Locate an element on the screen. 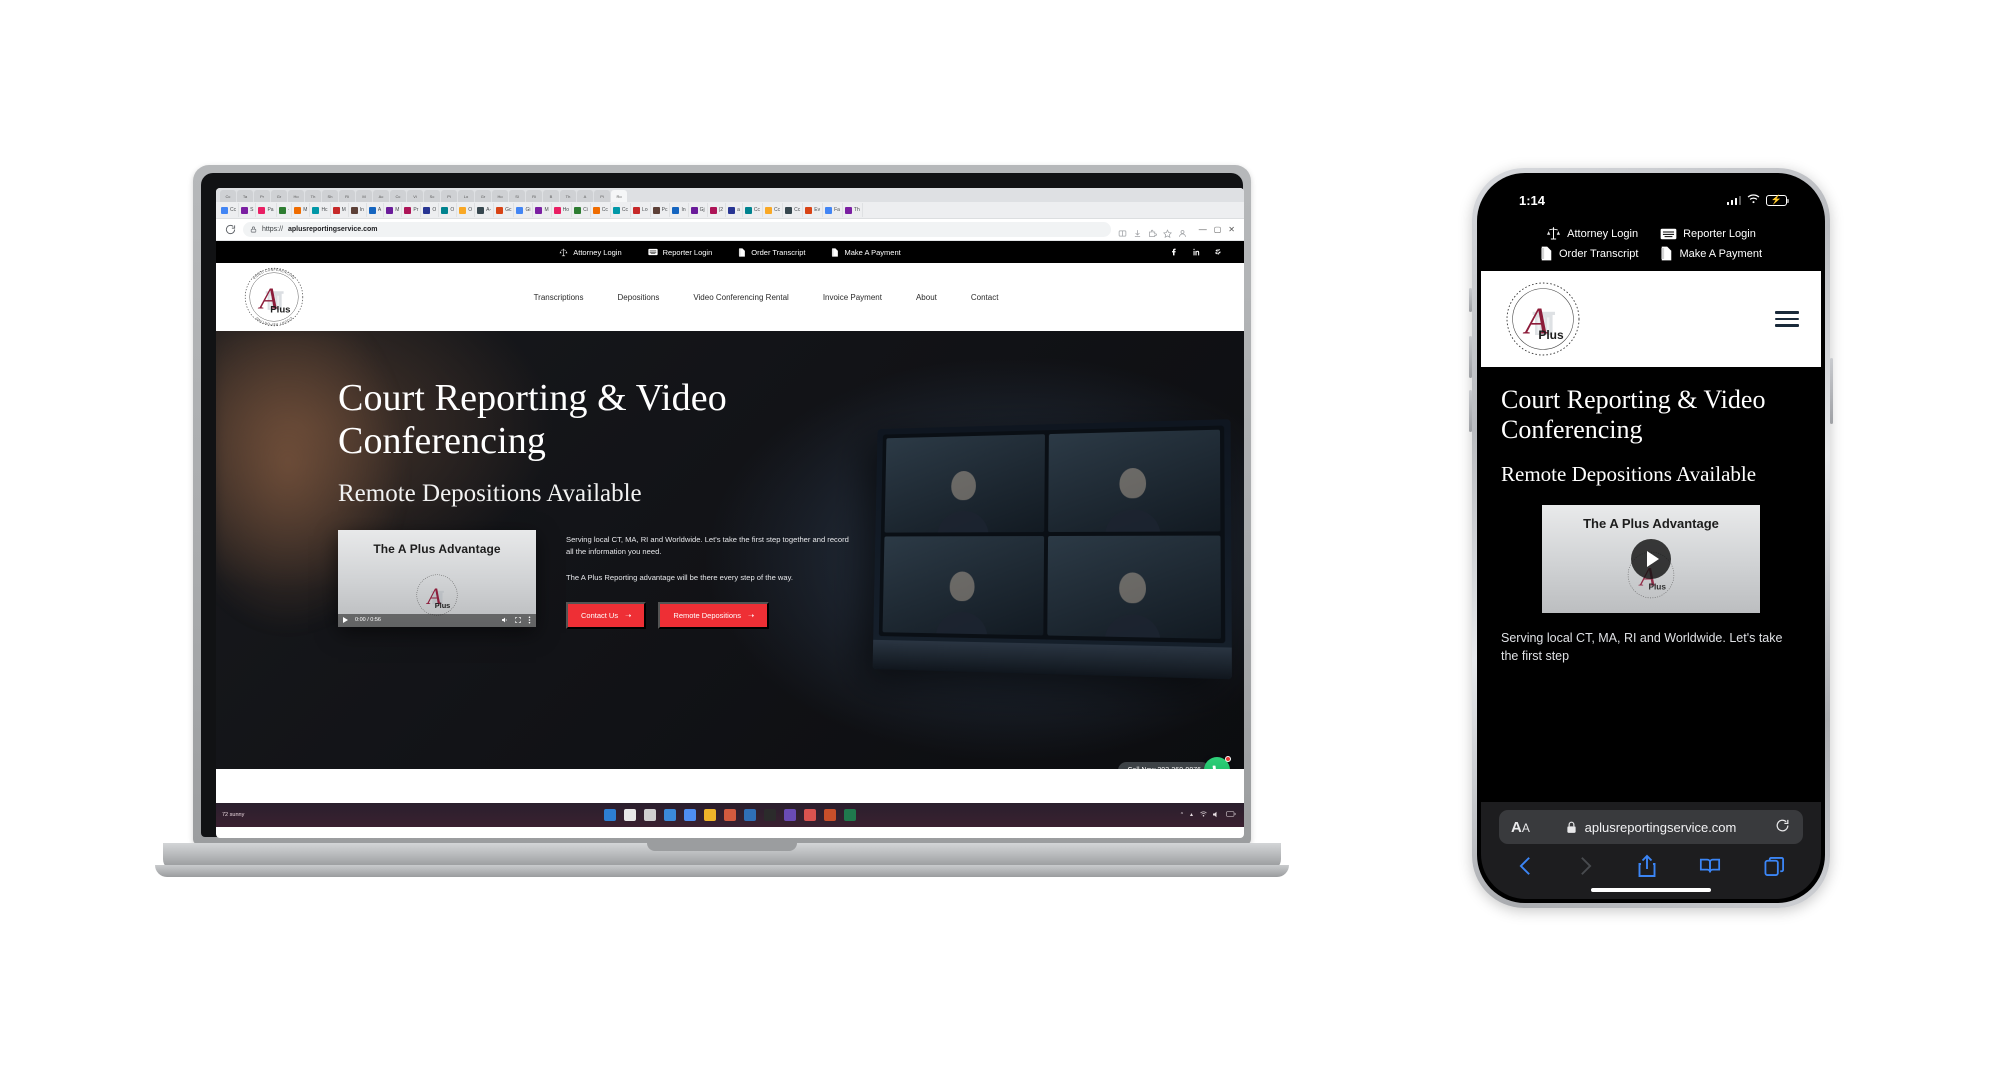  mobile-utility-reporter-login: Reporter Login is located at coordinates (1708, 233).